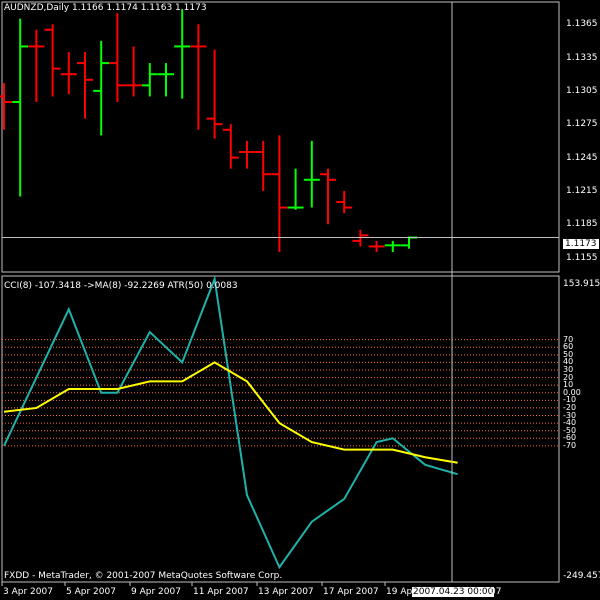 This screenshot has width=600, height=600. Describe the element at coordinates (582, 157) in the screenshot. I see `price-axis-label: 1.1245` at that location.